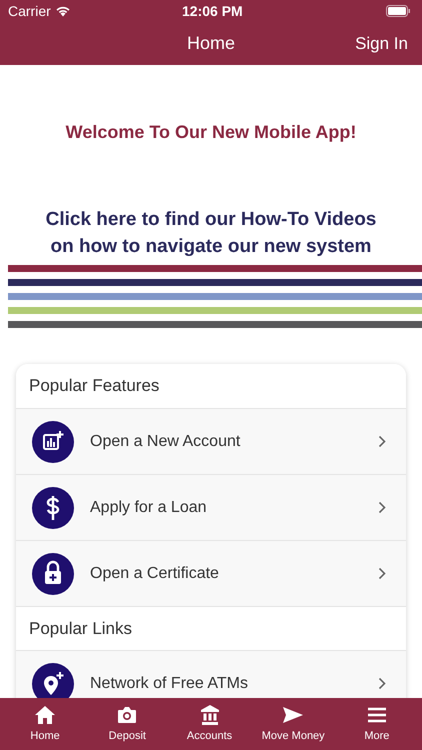 This screenshot has height=750, width=422. Describe the element at coordinates (53, 507) in the screenshot. I see `dollar-icon` at that location.